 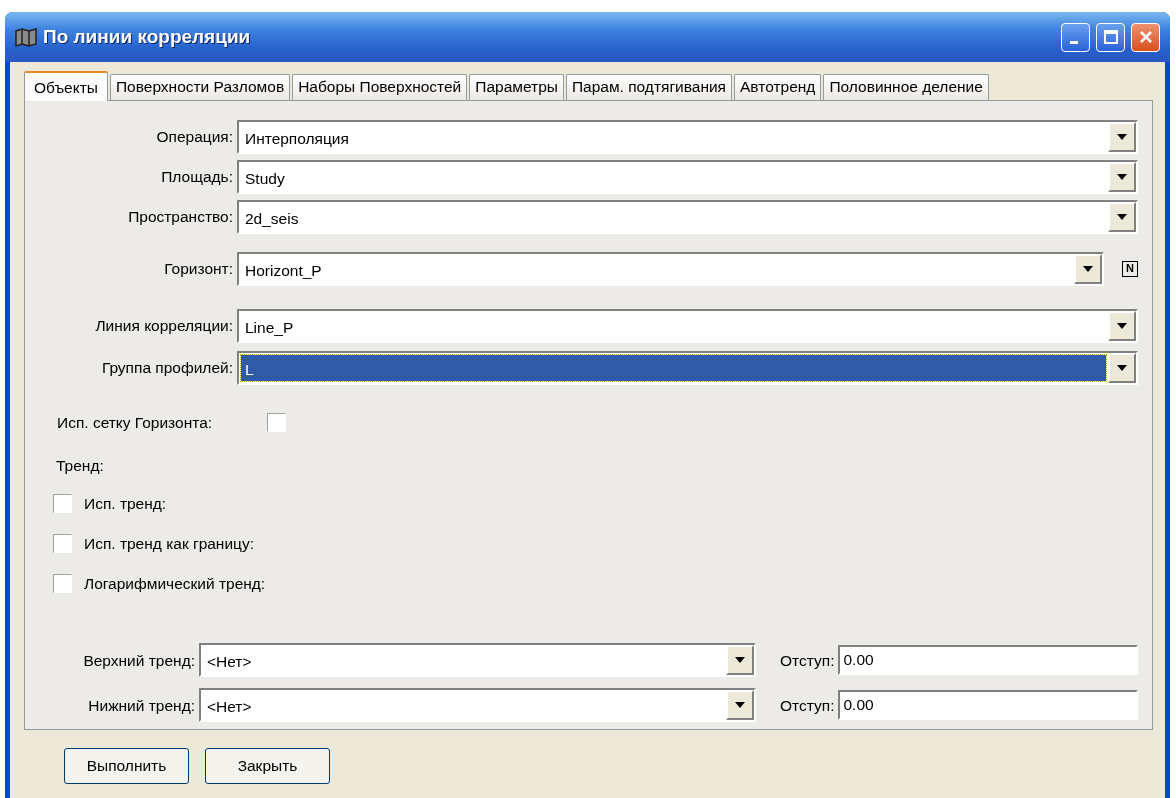 What do you see at coordinates (126, 766) in the screenshot?
I see `dialog-button: Выполнить` at bounding box center [126, 766].